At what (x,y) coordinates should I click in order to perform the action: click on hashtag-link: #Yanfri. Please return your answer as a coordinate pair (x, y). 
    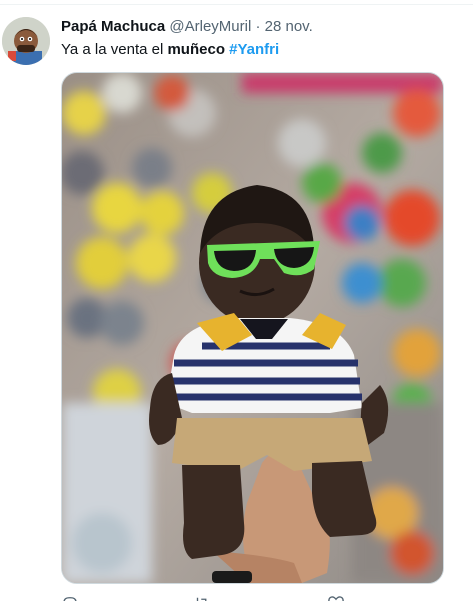
    Looking at the image, I should click on (254, 49).